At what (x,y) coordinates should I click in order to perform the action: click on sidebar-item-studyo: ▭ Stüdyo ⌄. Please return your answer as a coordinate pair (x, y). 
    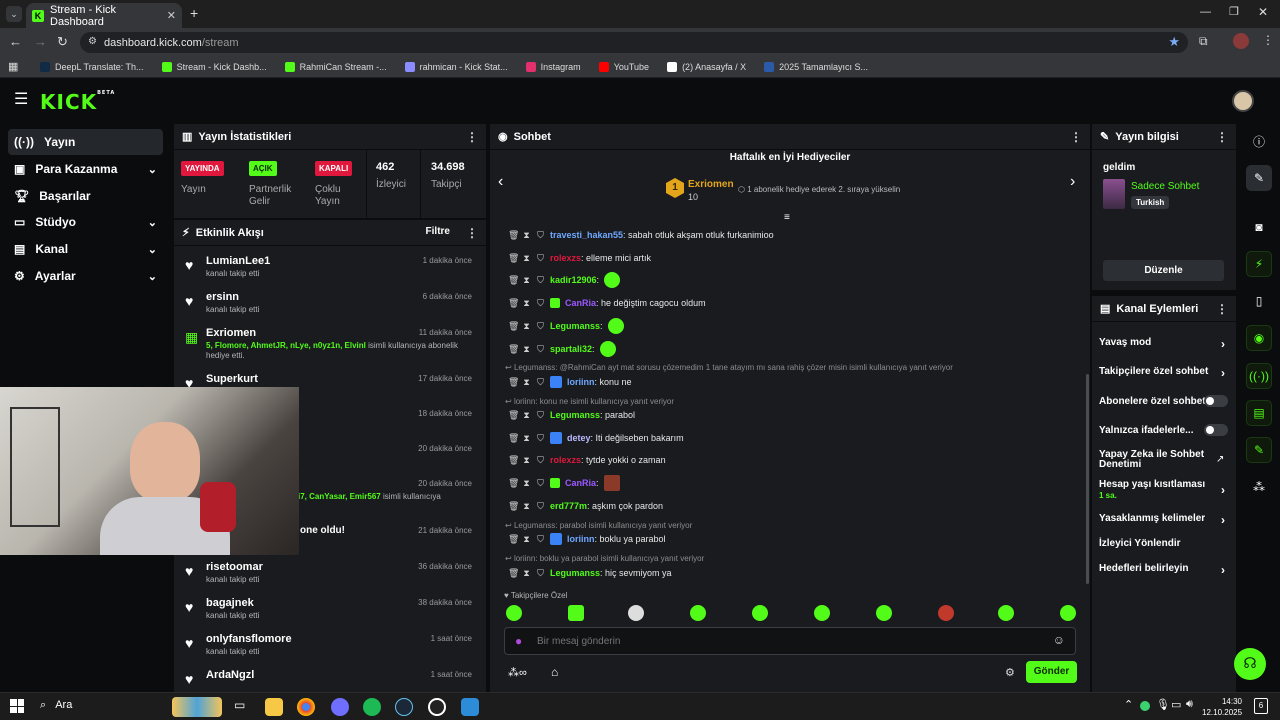
    Looking at the image, I should click on (85, 222).